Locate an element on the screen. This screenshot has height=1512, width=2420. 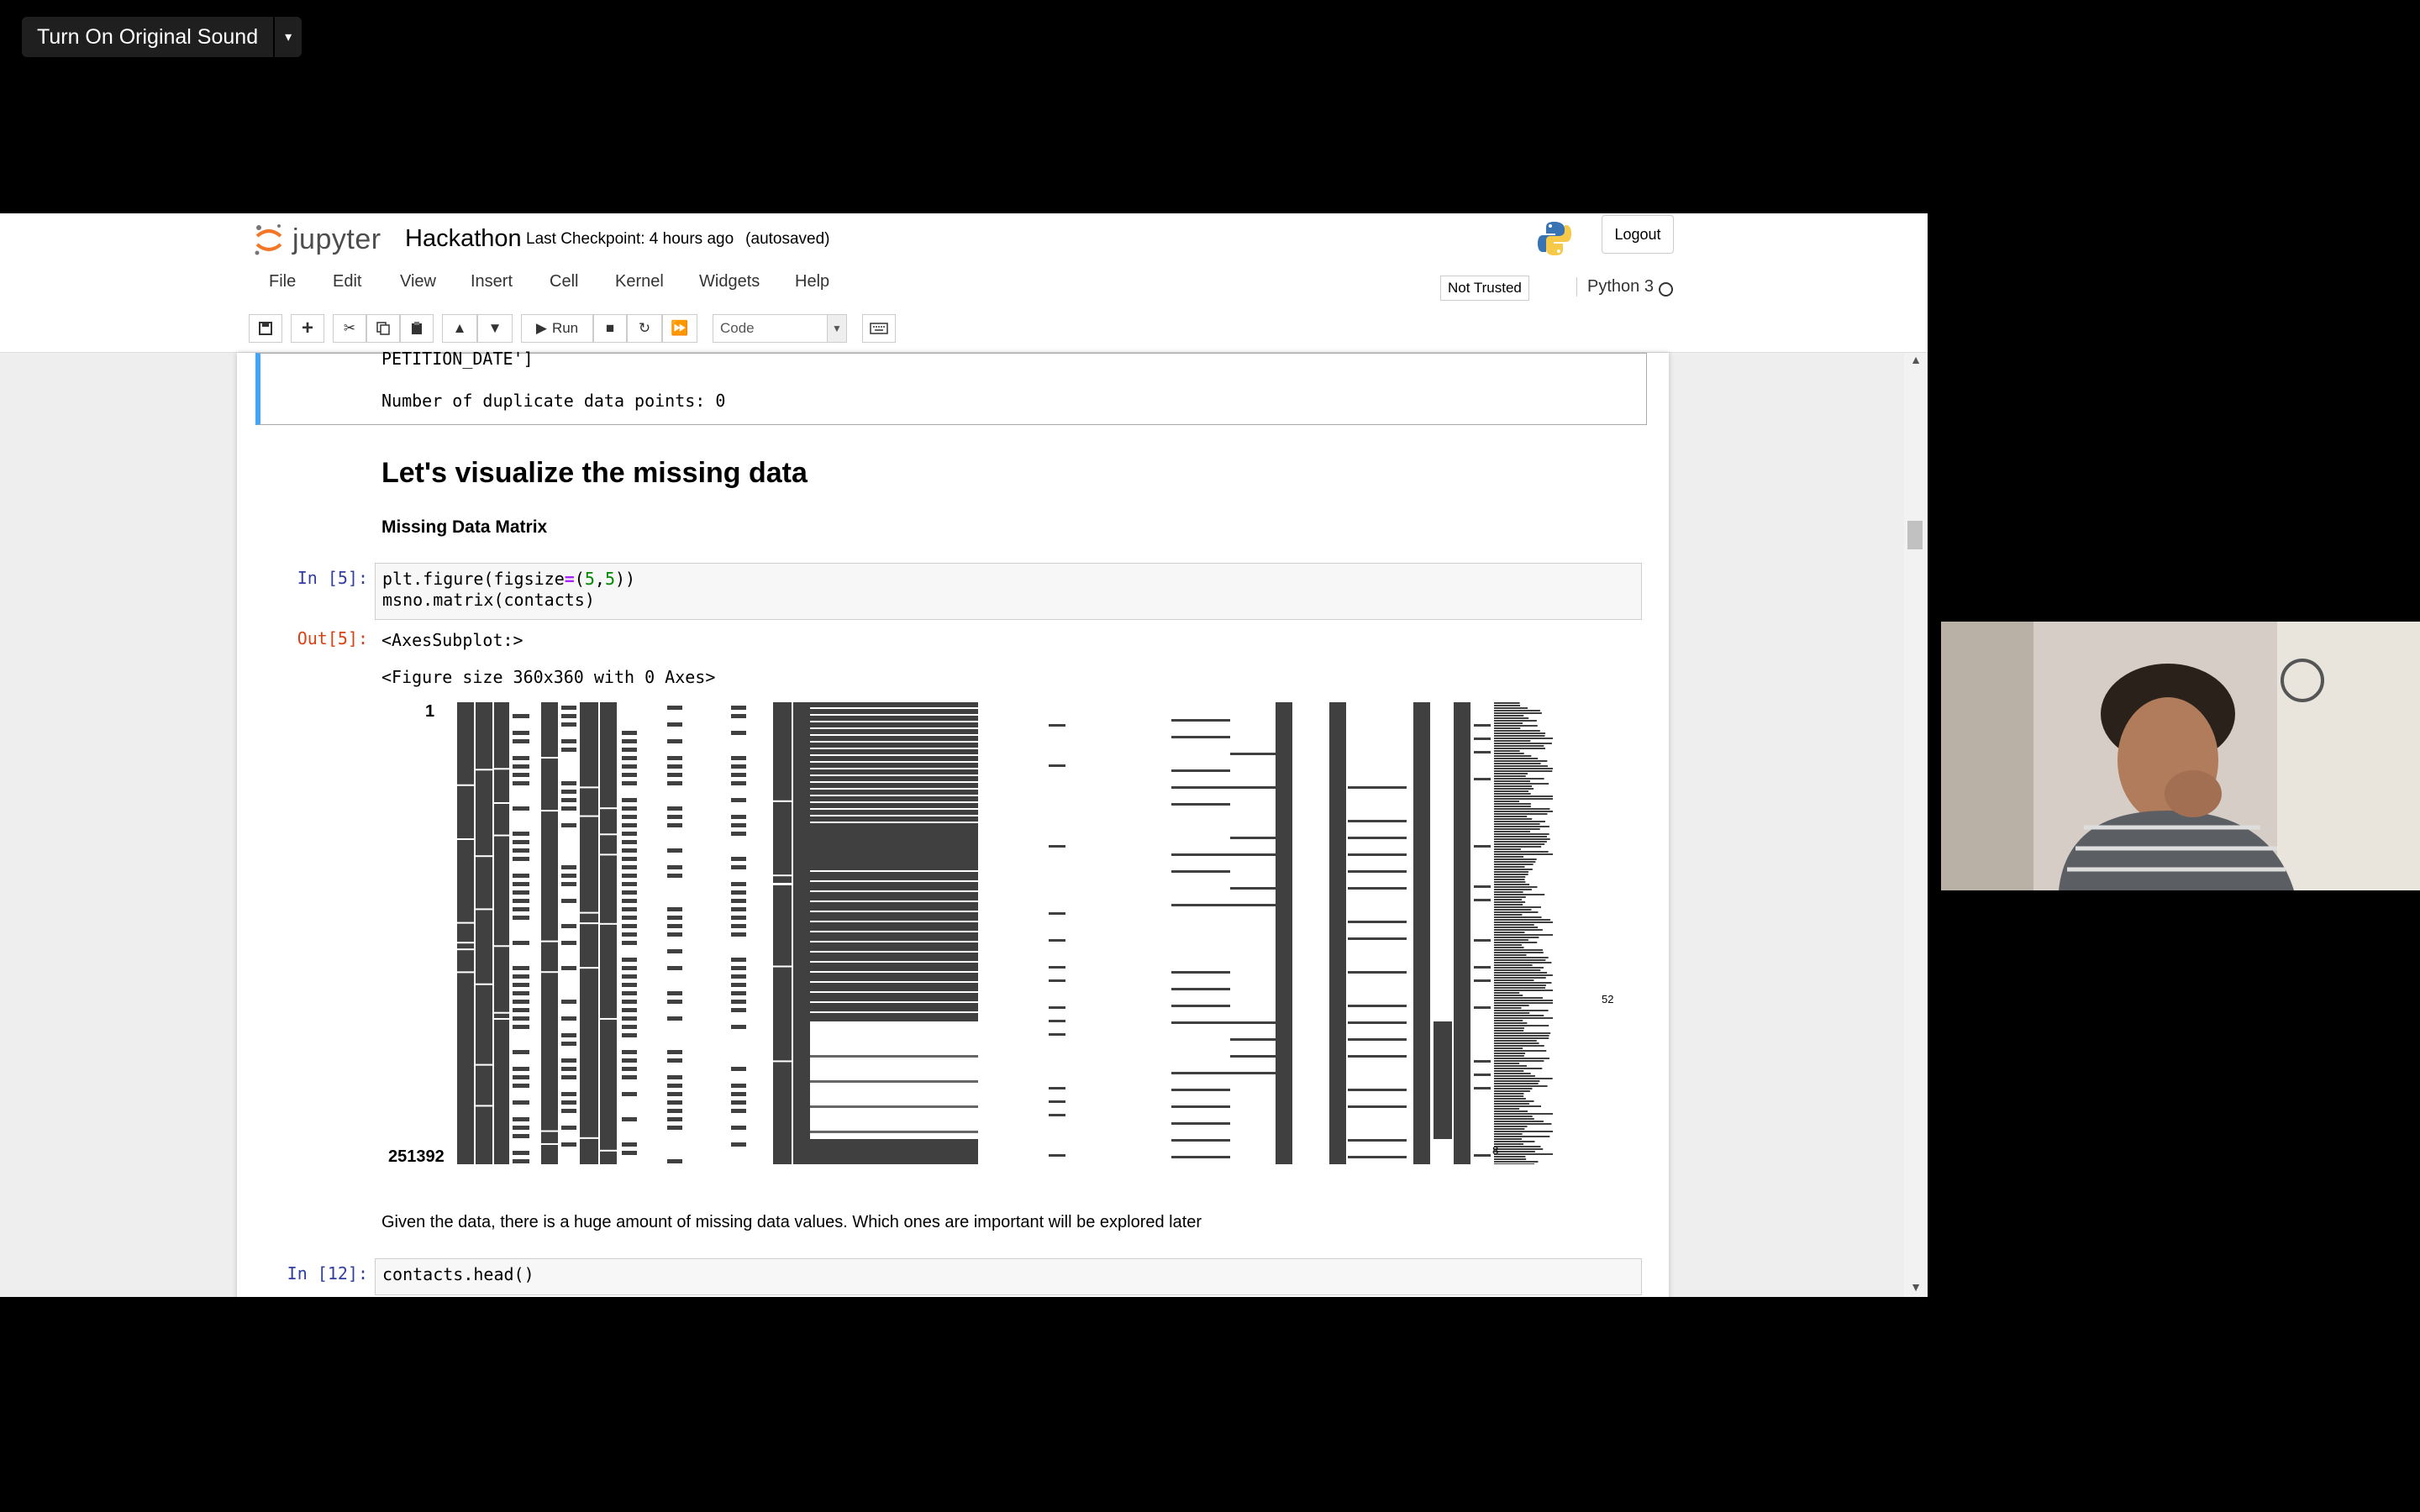
video-participant-thumbnail is located at coordinates (2180, 756).